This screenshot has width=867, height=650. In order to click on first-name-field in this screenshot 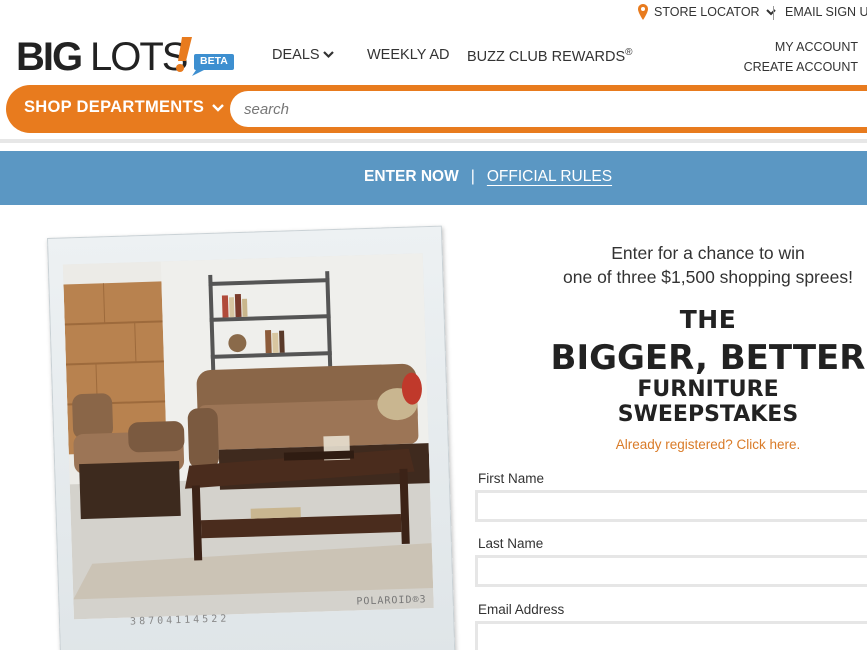, I will do `click(671, 506)`.